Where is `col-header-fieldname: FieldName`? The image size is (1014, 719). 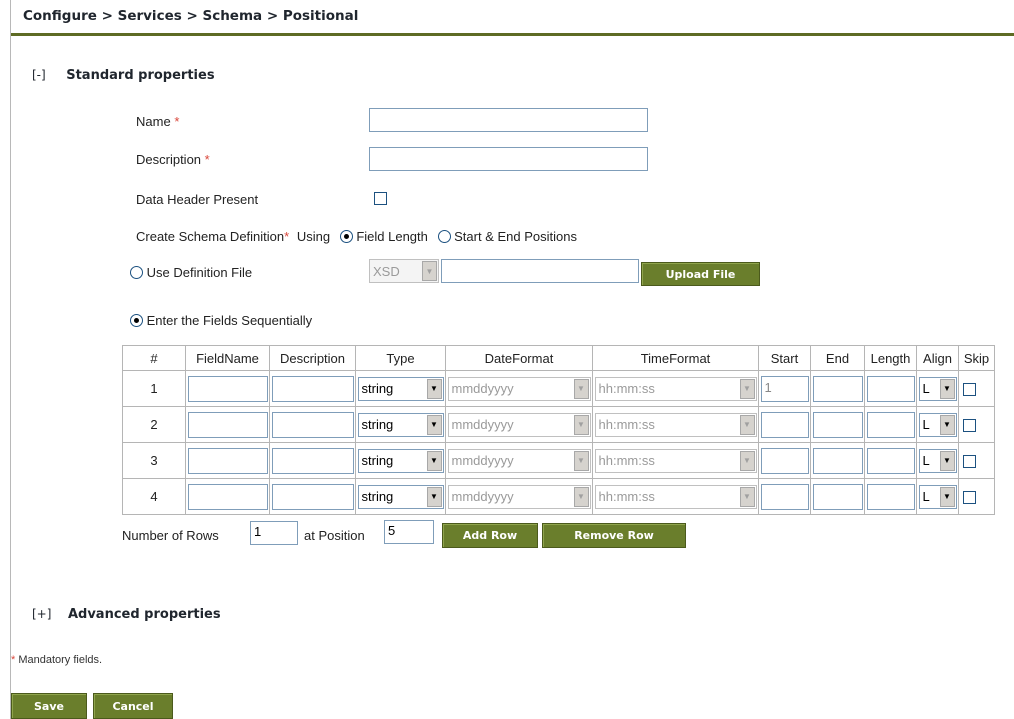 col-header-fieldname: FieldName is located at coordinates (227, 358).